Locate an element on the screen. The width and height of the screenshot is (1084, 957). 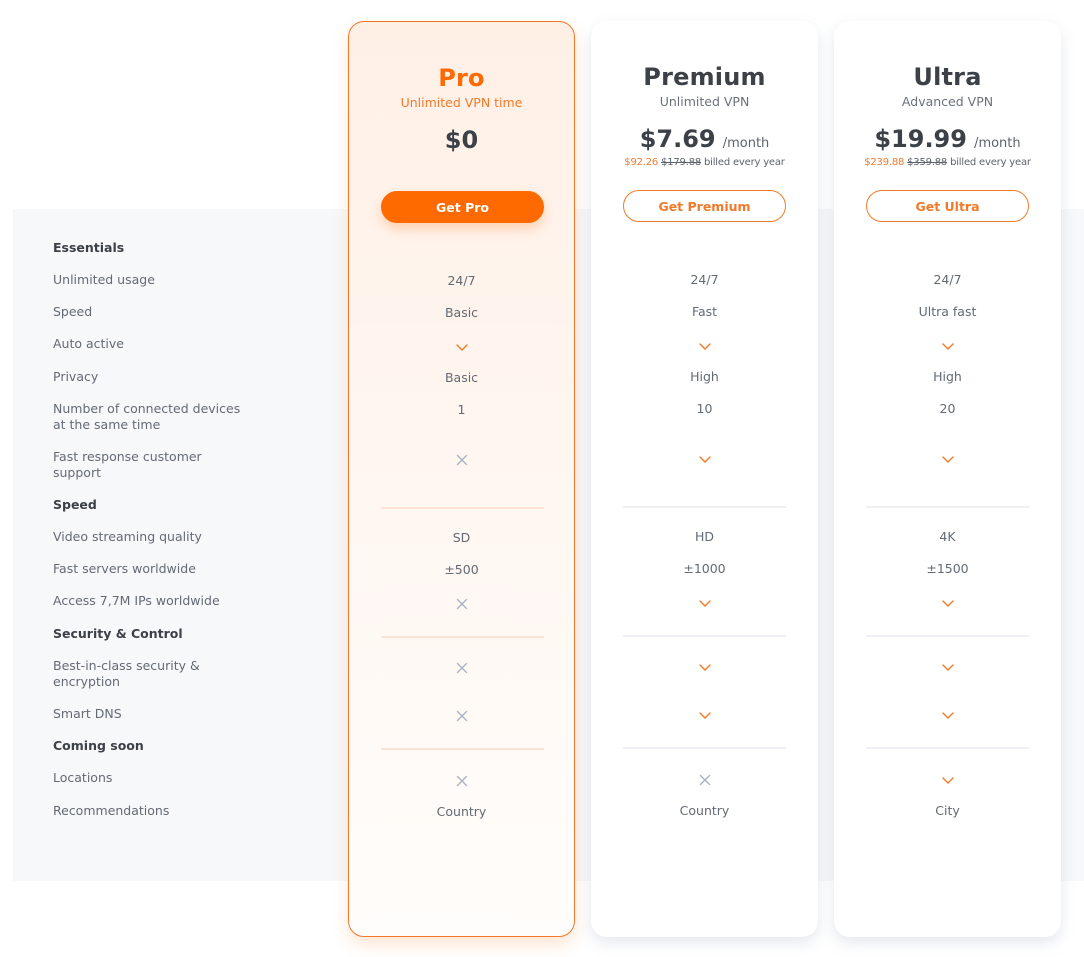
plan-value-cell: Basic is located at coordinates (461, 313).